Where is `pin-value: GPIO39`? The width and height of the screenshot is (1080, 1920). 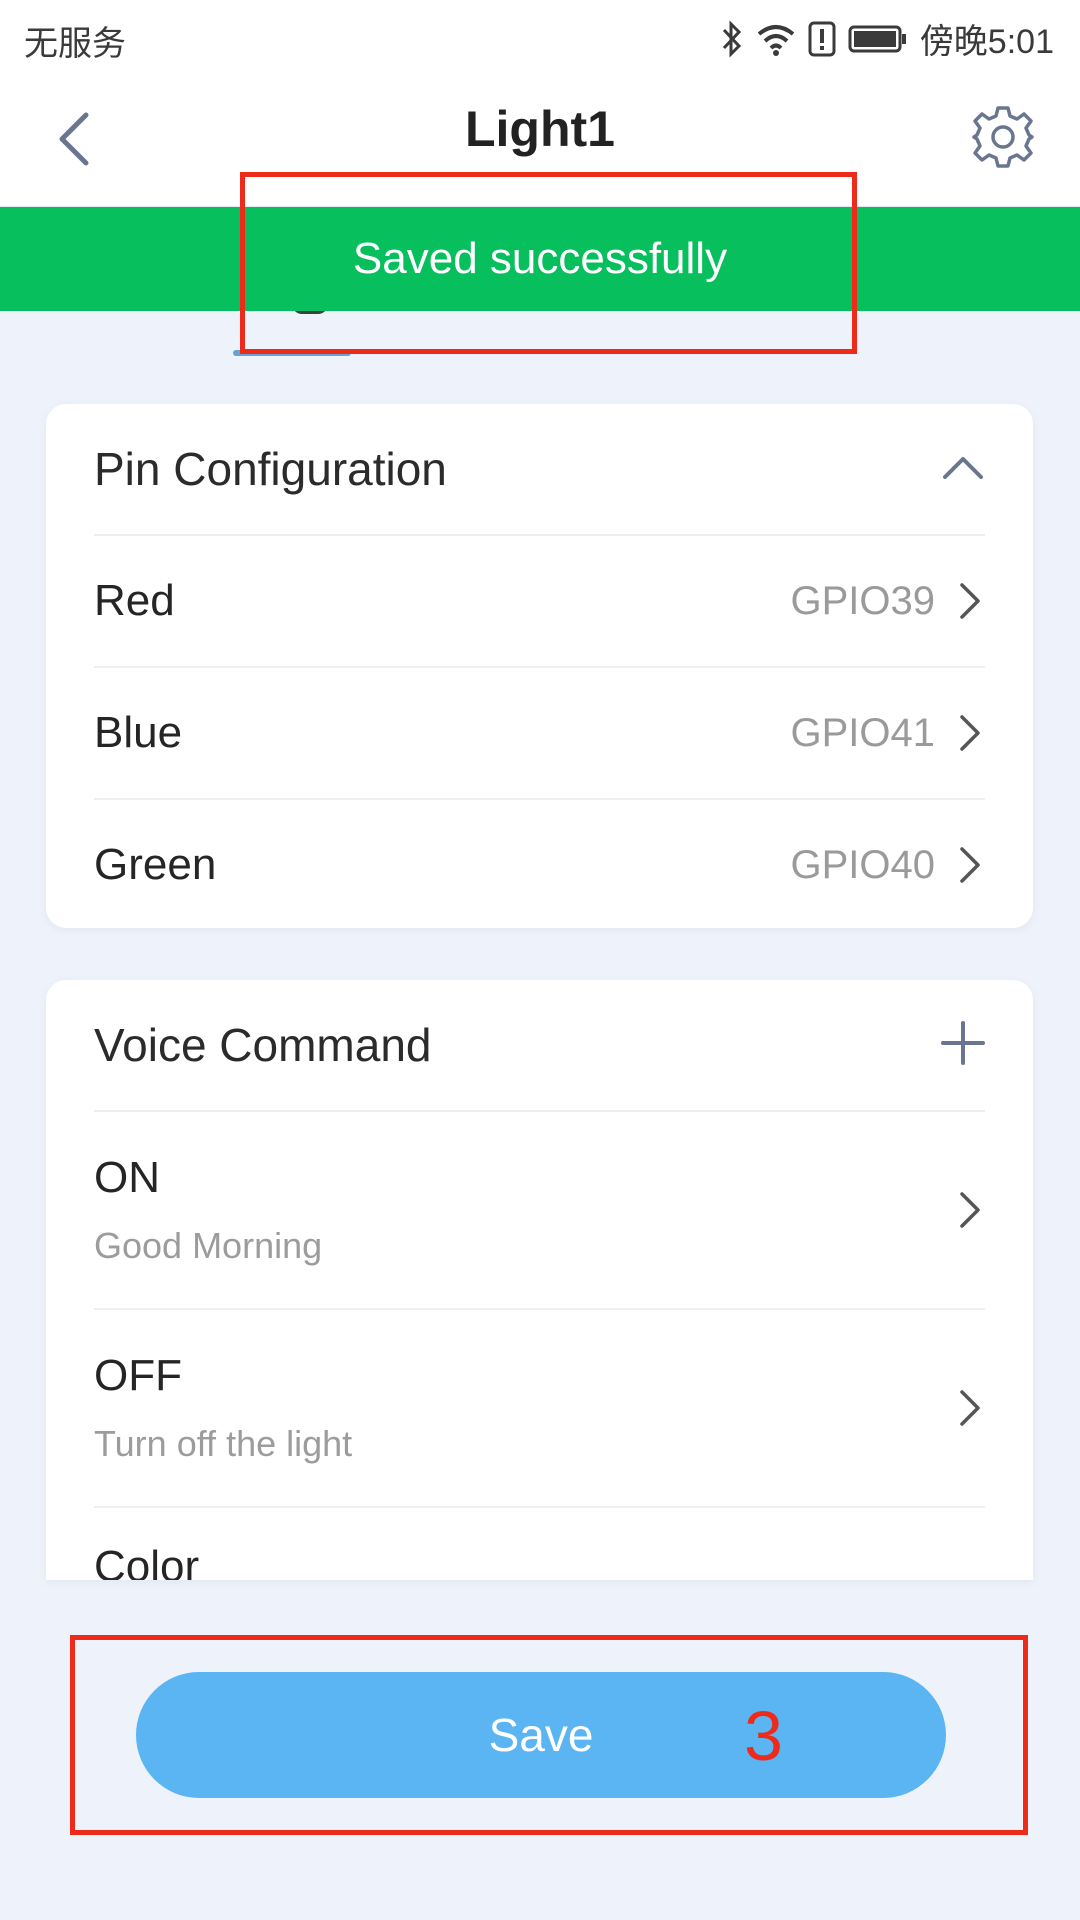
pin-value: GPIO39 is located at coordinates (862, 600).